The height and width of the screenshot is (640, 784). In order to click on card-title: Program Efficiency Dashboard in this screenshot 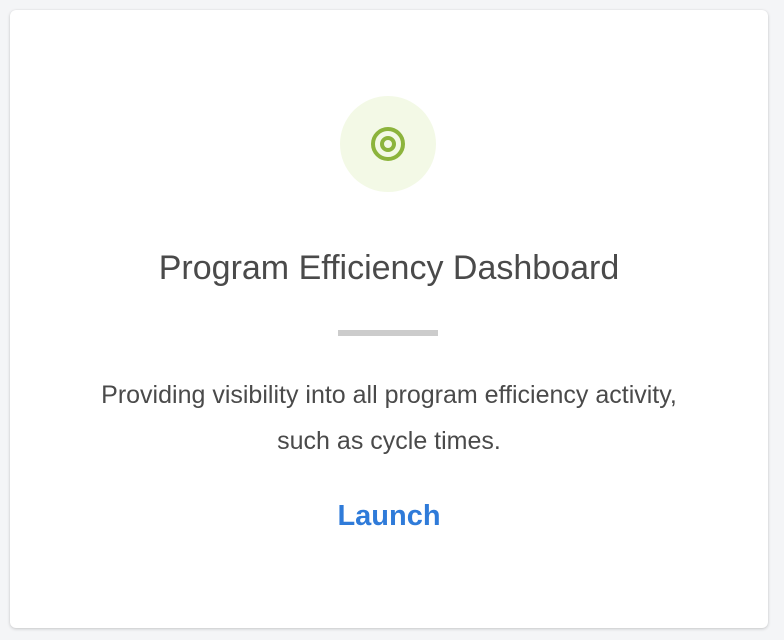, I will do `click(389, 268)`.